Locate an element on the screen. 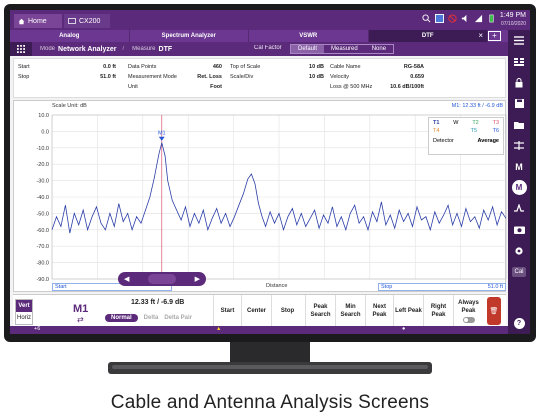 The width and height of the screenshot is (540, 419). horiz-option: Horiz is located at coordinates (24, 318).